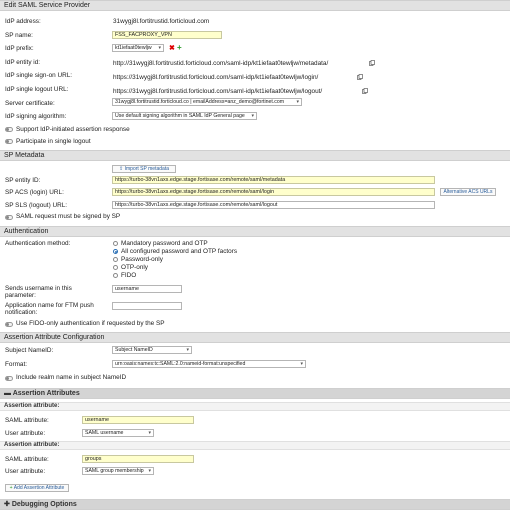 Image resolution: width=510 pixels, height=510 pixels. I want to click on section-header-authentication: Authentication, so click(255, 231).